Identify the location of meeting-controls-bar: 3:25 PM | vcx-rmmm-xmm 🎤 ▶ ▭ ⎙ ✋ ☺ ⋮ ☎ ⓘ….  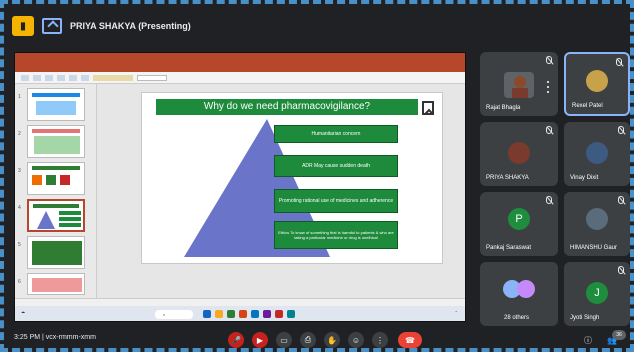
(317, 340).